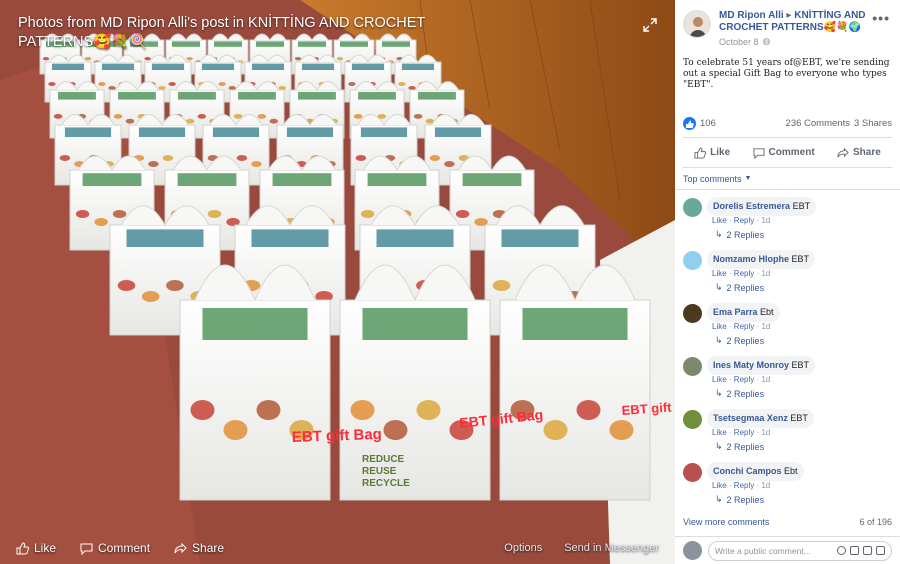 This screenshot has width=900, height=564. What do you see at coordinates (726, 522) in the screenshot?
I see `view-more-comments-link: View more comments` at bounding box center [726, 522].